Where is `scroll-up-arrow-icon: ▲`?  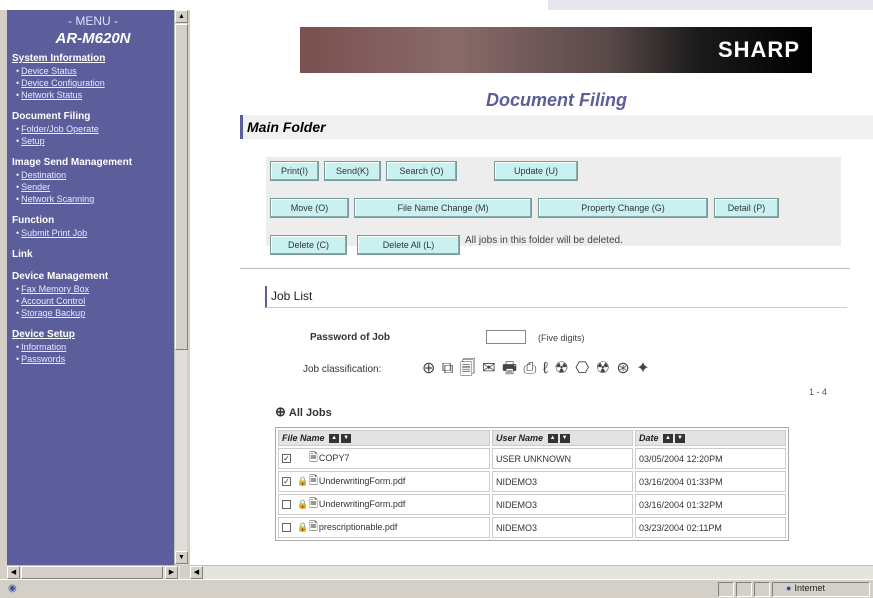 scroll-up-arrow-icon: ▲ is located at coordinates (181, 16).